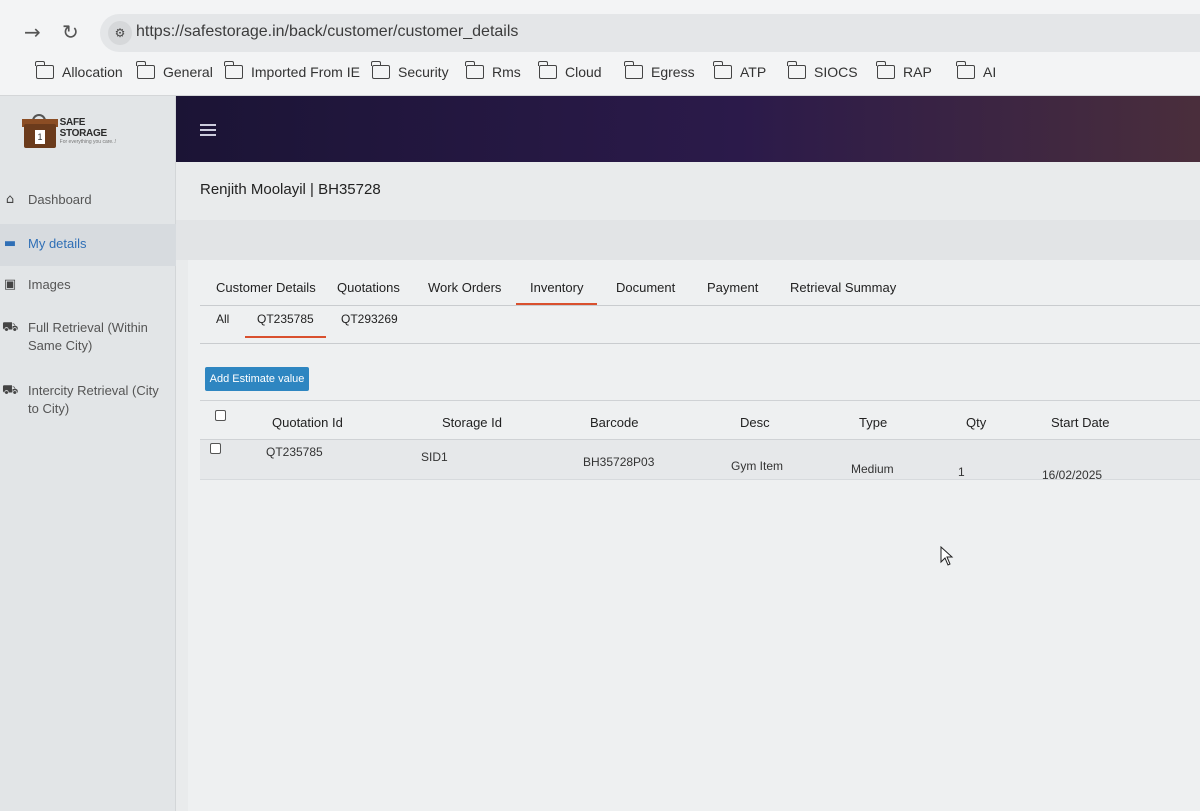 This screenshot has height=811, width=1200. Describe the element at coordinates (208, 130) in the screenshot. I see `menu-icon` at that location.